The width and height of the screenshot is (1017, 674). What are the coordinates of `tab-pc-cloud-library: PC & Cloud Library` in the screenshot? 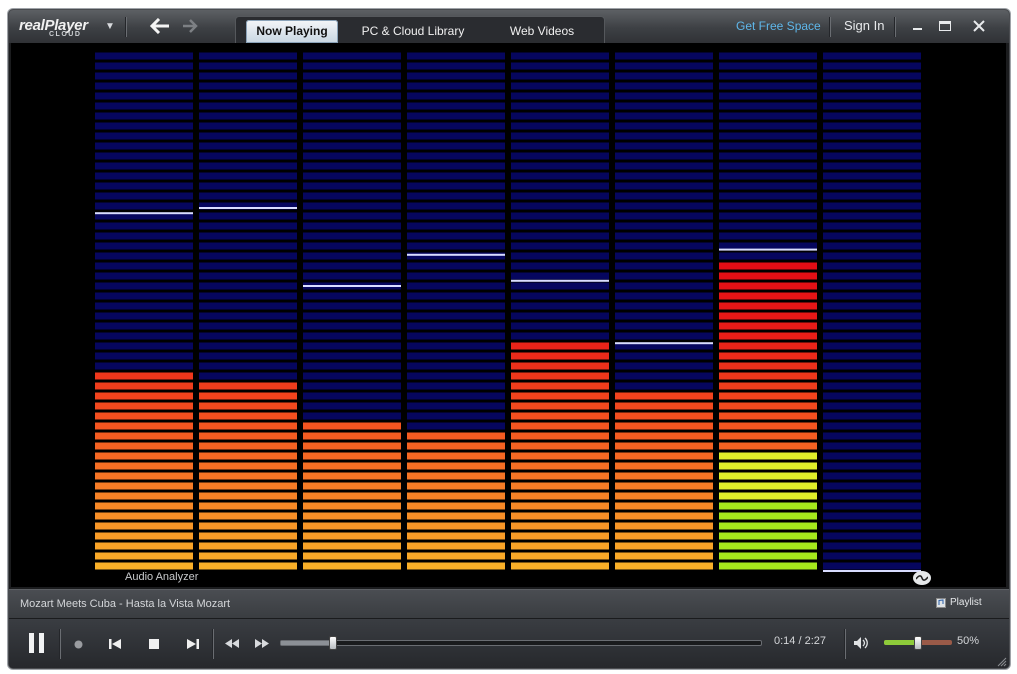 It's located at (413, 31).